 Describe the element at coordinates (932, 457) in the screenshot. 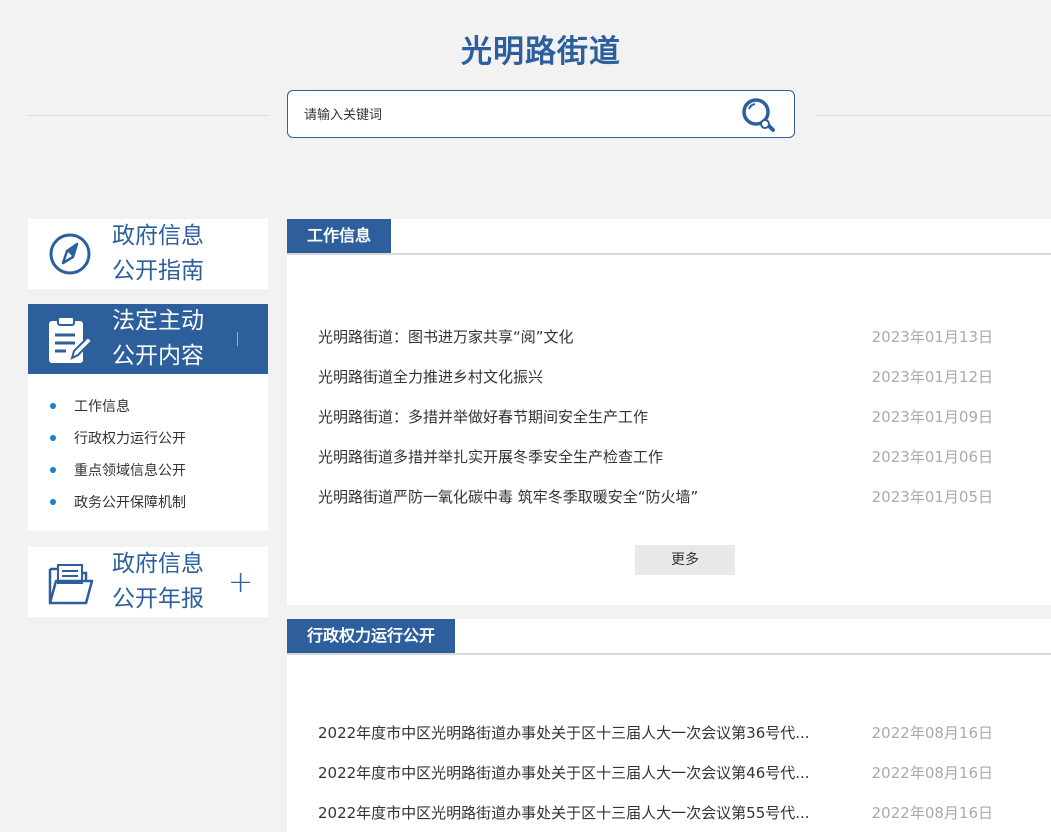

I see `news-date: 2023年01月06日` at that location.